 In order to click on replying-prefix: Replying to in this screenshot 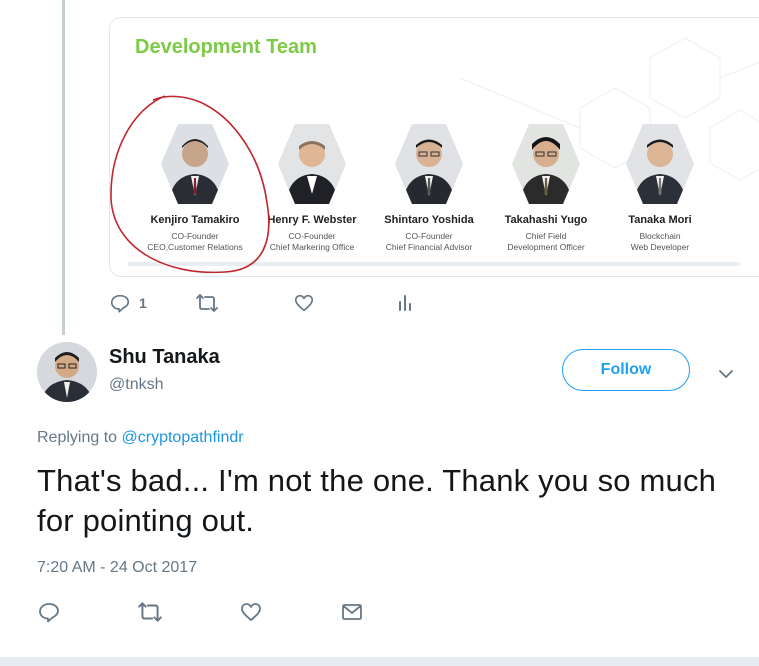, I will do `click(77, 437)`.